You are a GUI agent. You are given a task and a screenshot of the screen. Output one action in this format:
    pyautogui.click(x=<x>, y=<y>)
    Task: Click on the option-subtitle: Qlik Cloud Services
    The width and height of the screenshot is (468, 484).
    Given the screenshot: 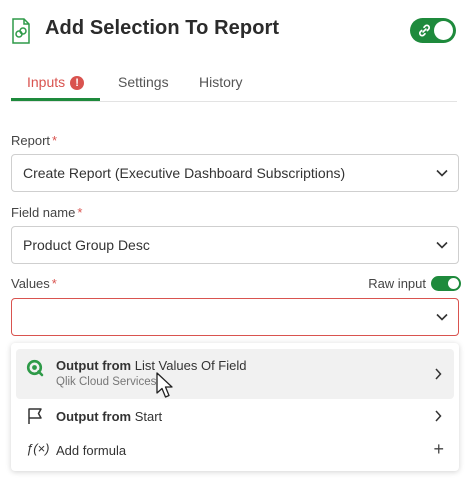 What is the action you would take?
    pyautogui.click(x=106, y=382)
    